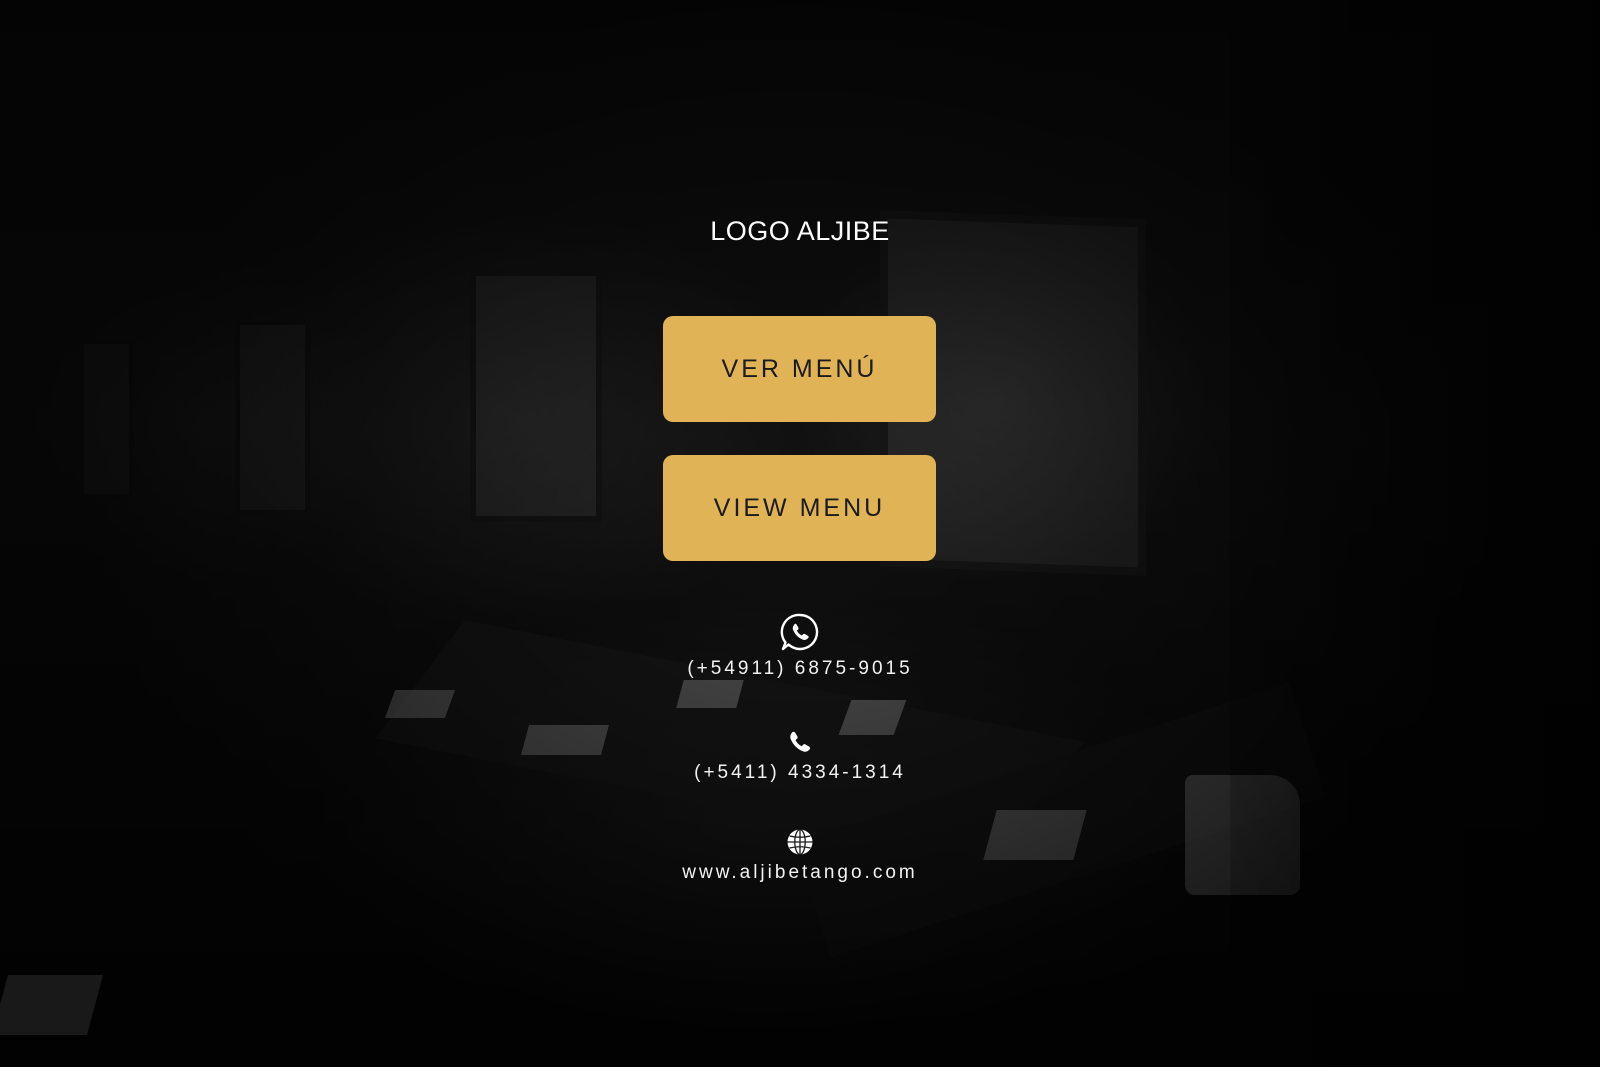 This screenshot has width=1600, height=1067. What do you see at coordinates (799, 369) in the screenshot?
I see `ver-menu-button: VER MENÚ` at bounding box center [799, 369].